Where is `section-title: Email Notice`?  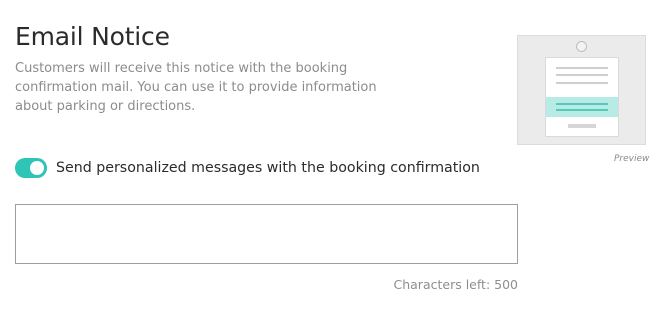
section-title: Email Notice is located at coordinates (92, 36).